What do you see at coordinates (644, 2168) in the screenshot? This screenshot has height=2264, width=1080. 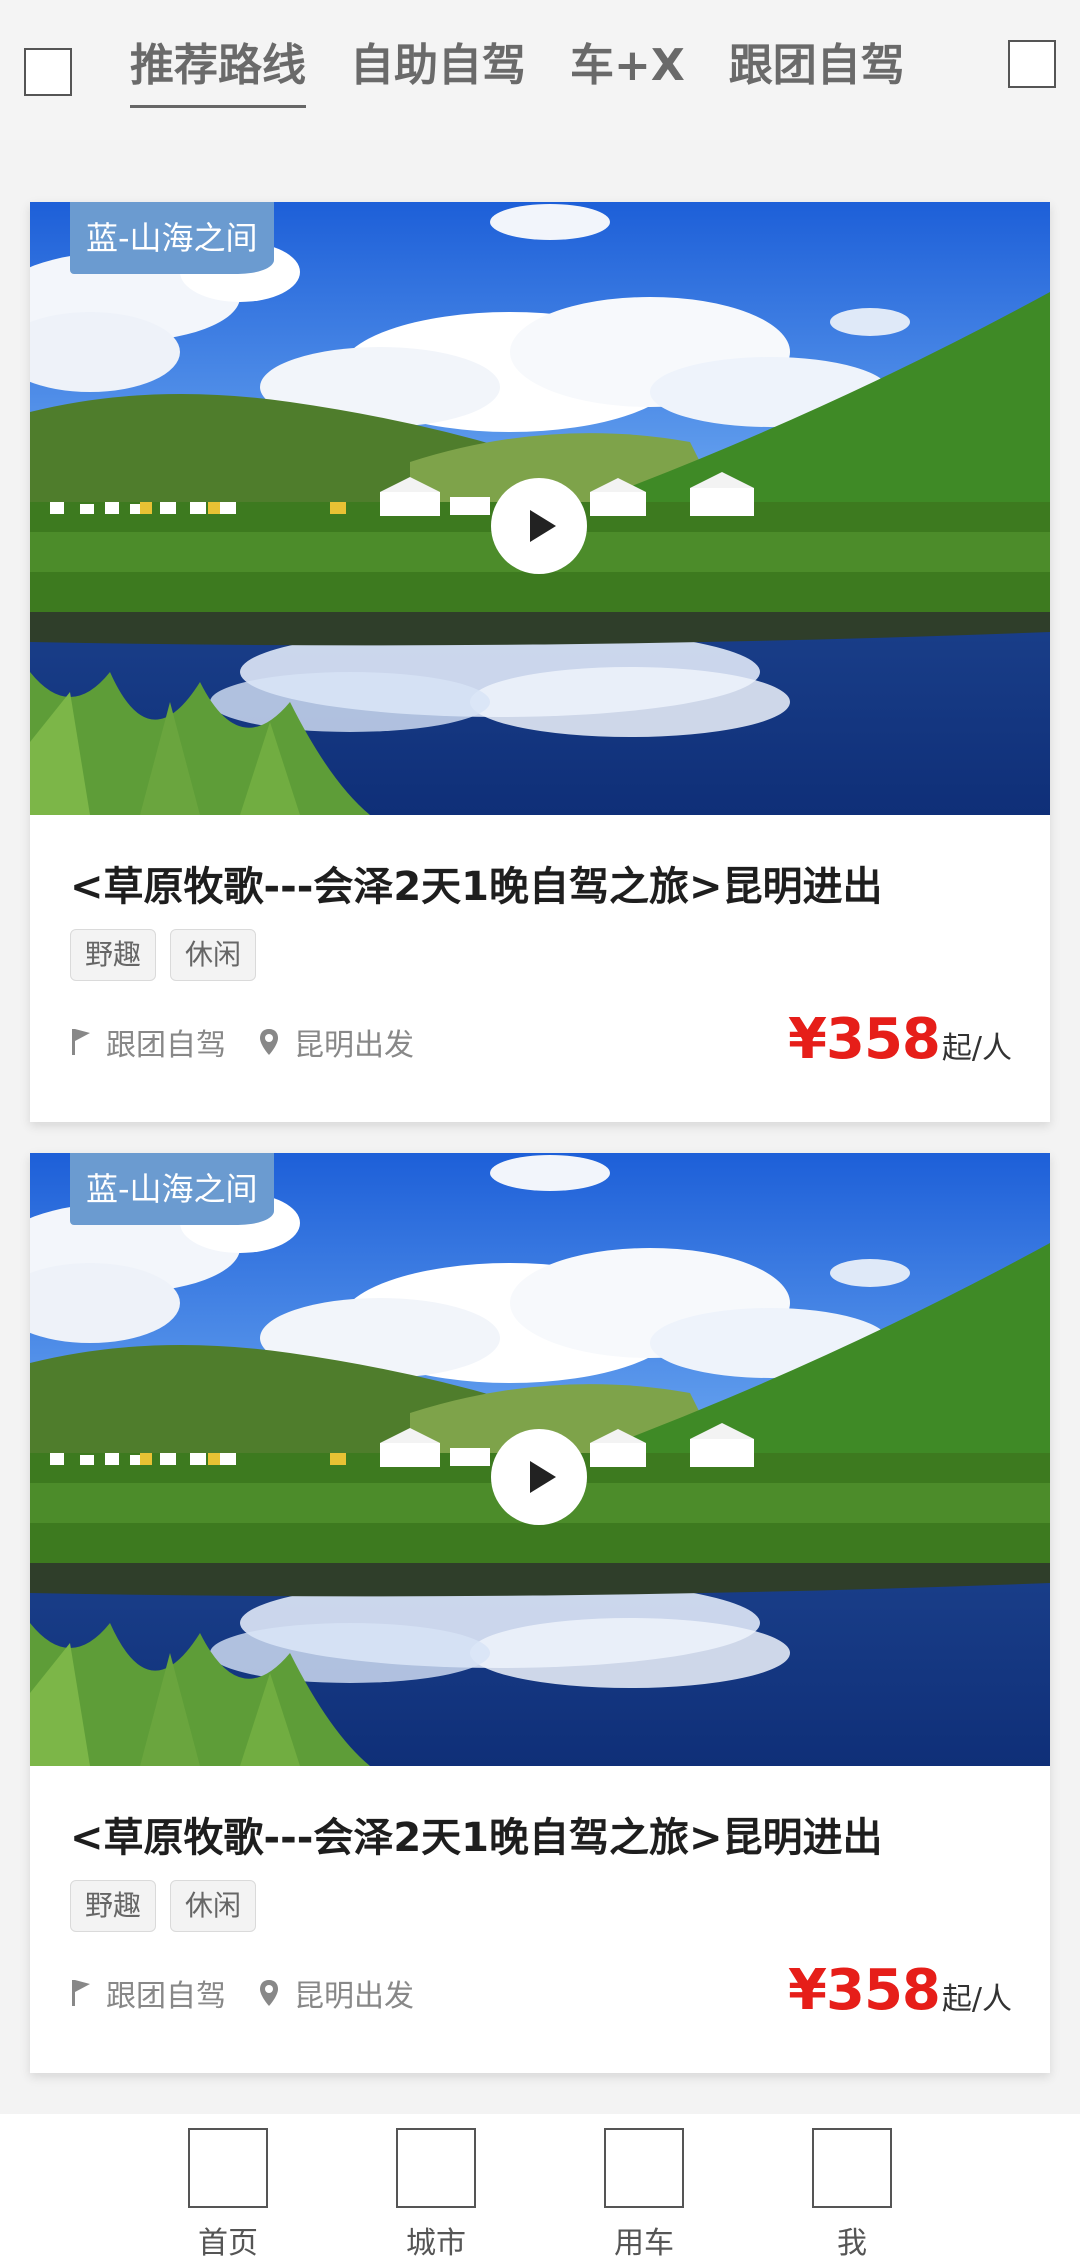 I see `car-icon` at bounding box center [644, 2168].